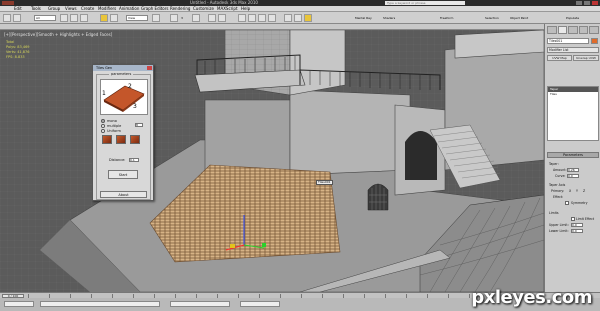 This screenshot has height=311, width=600. Describe the element at coordinates (324, 182) in the screenshot. I see `object-tooltip: Tiles001` at that location.